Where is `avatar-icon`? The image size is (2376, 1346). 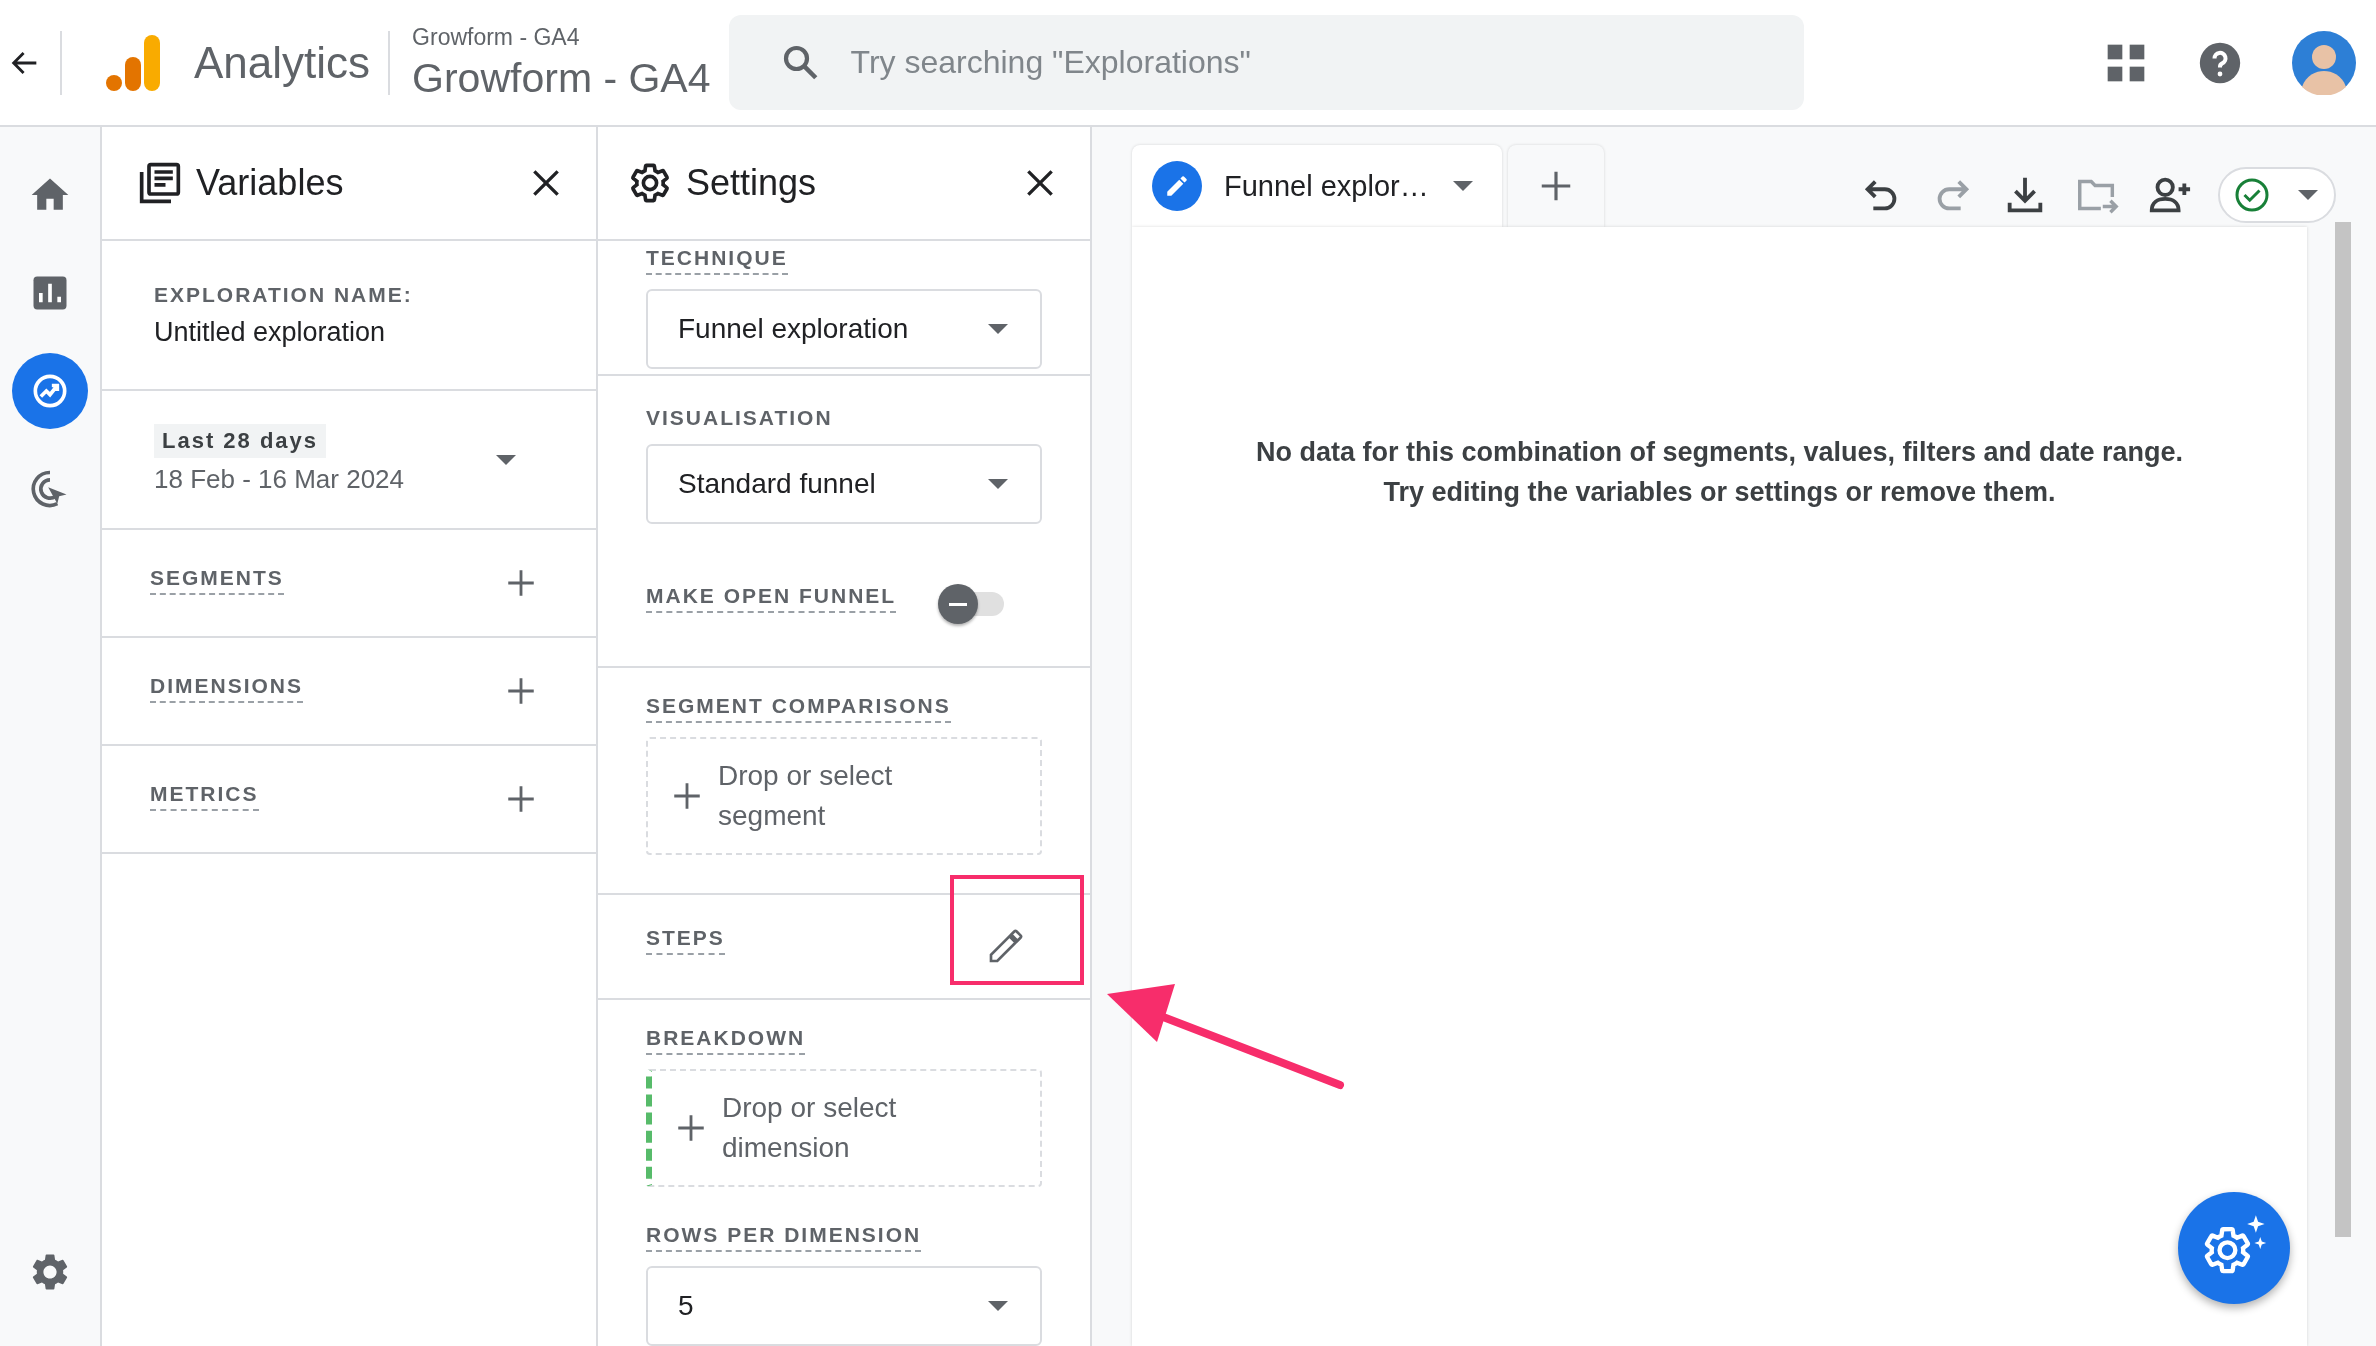 avatar-icon is located at coordinates (2324, 62).